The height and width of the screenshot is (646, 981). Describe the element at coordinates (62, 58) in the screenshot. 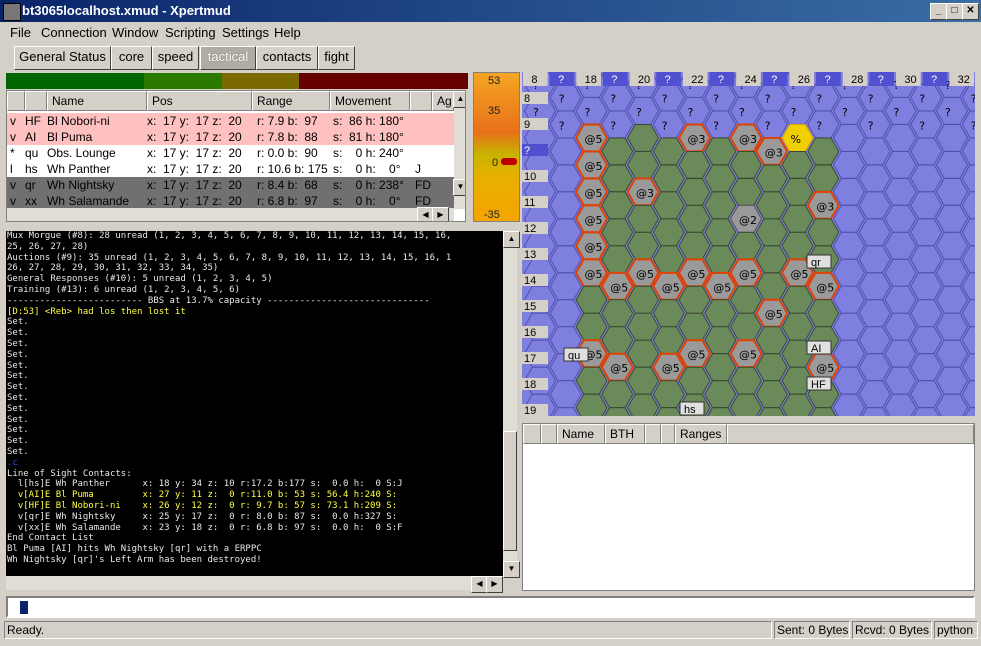

I see `tab-general-status: General Status` at that location.